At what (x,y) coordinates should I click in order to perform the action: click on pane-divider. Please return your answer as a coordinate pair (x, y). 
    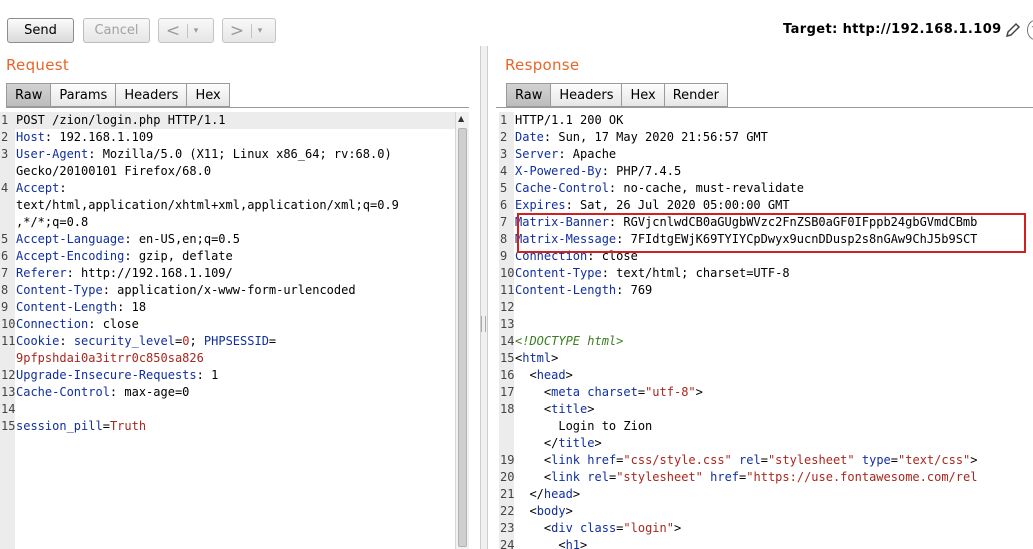
    Looking at the image, I should click on (484, 297).